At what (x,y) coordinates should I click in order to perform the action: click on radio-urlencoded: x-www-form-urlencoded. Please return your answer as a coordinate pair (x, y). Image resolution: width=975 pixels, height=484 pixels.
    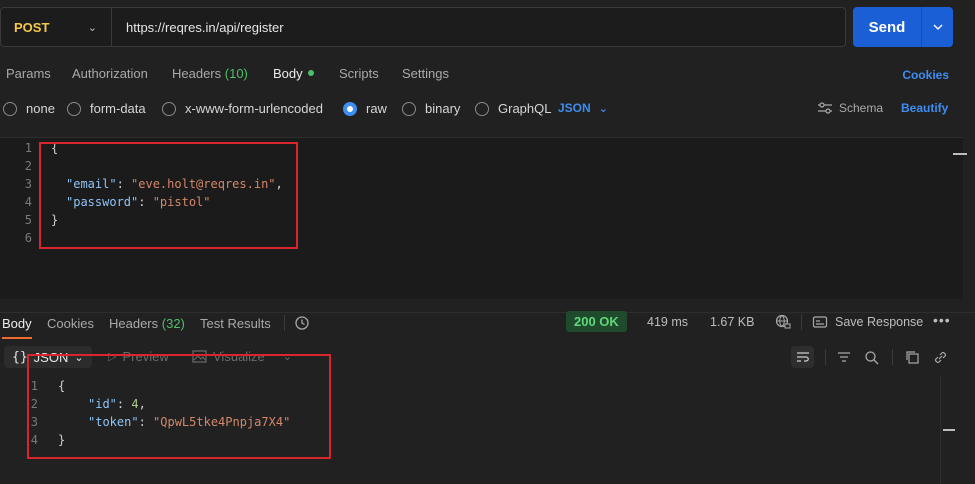
    Looking at the image, I should click on (242, 108).